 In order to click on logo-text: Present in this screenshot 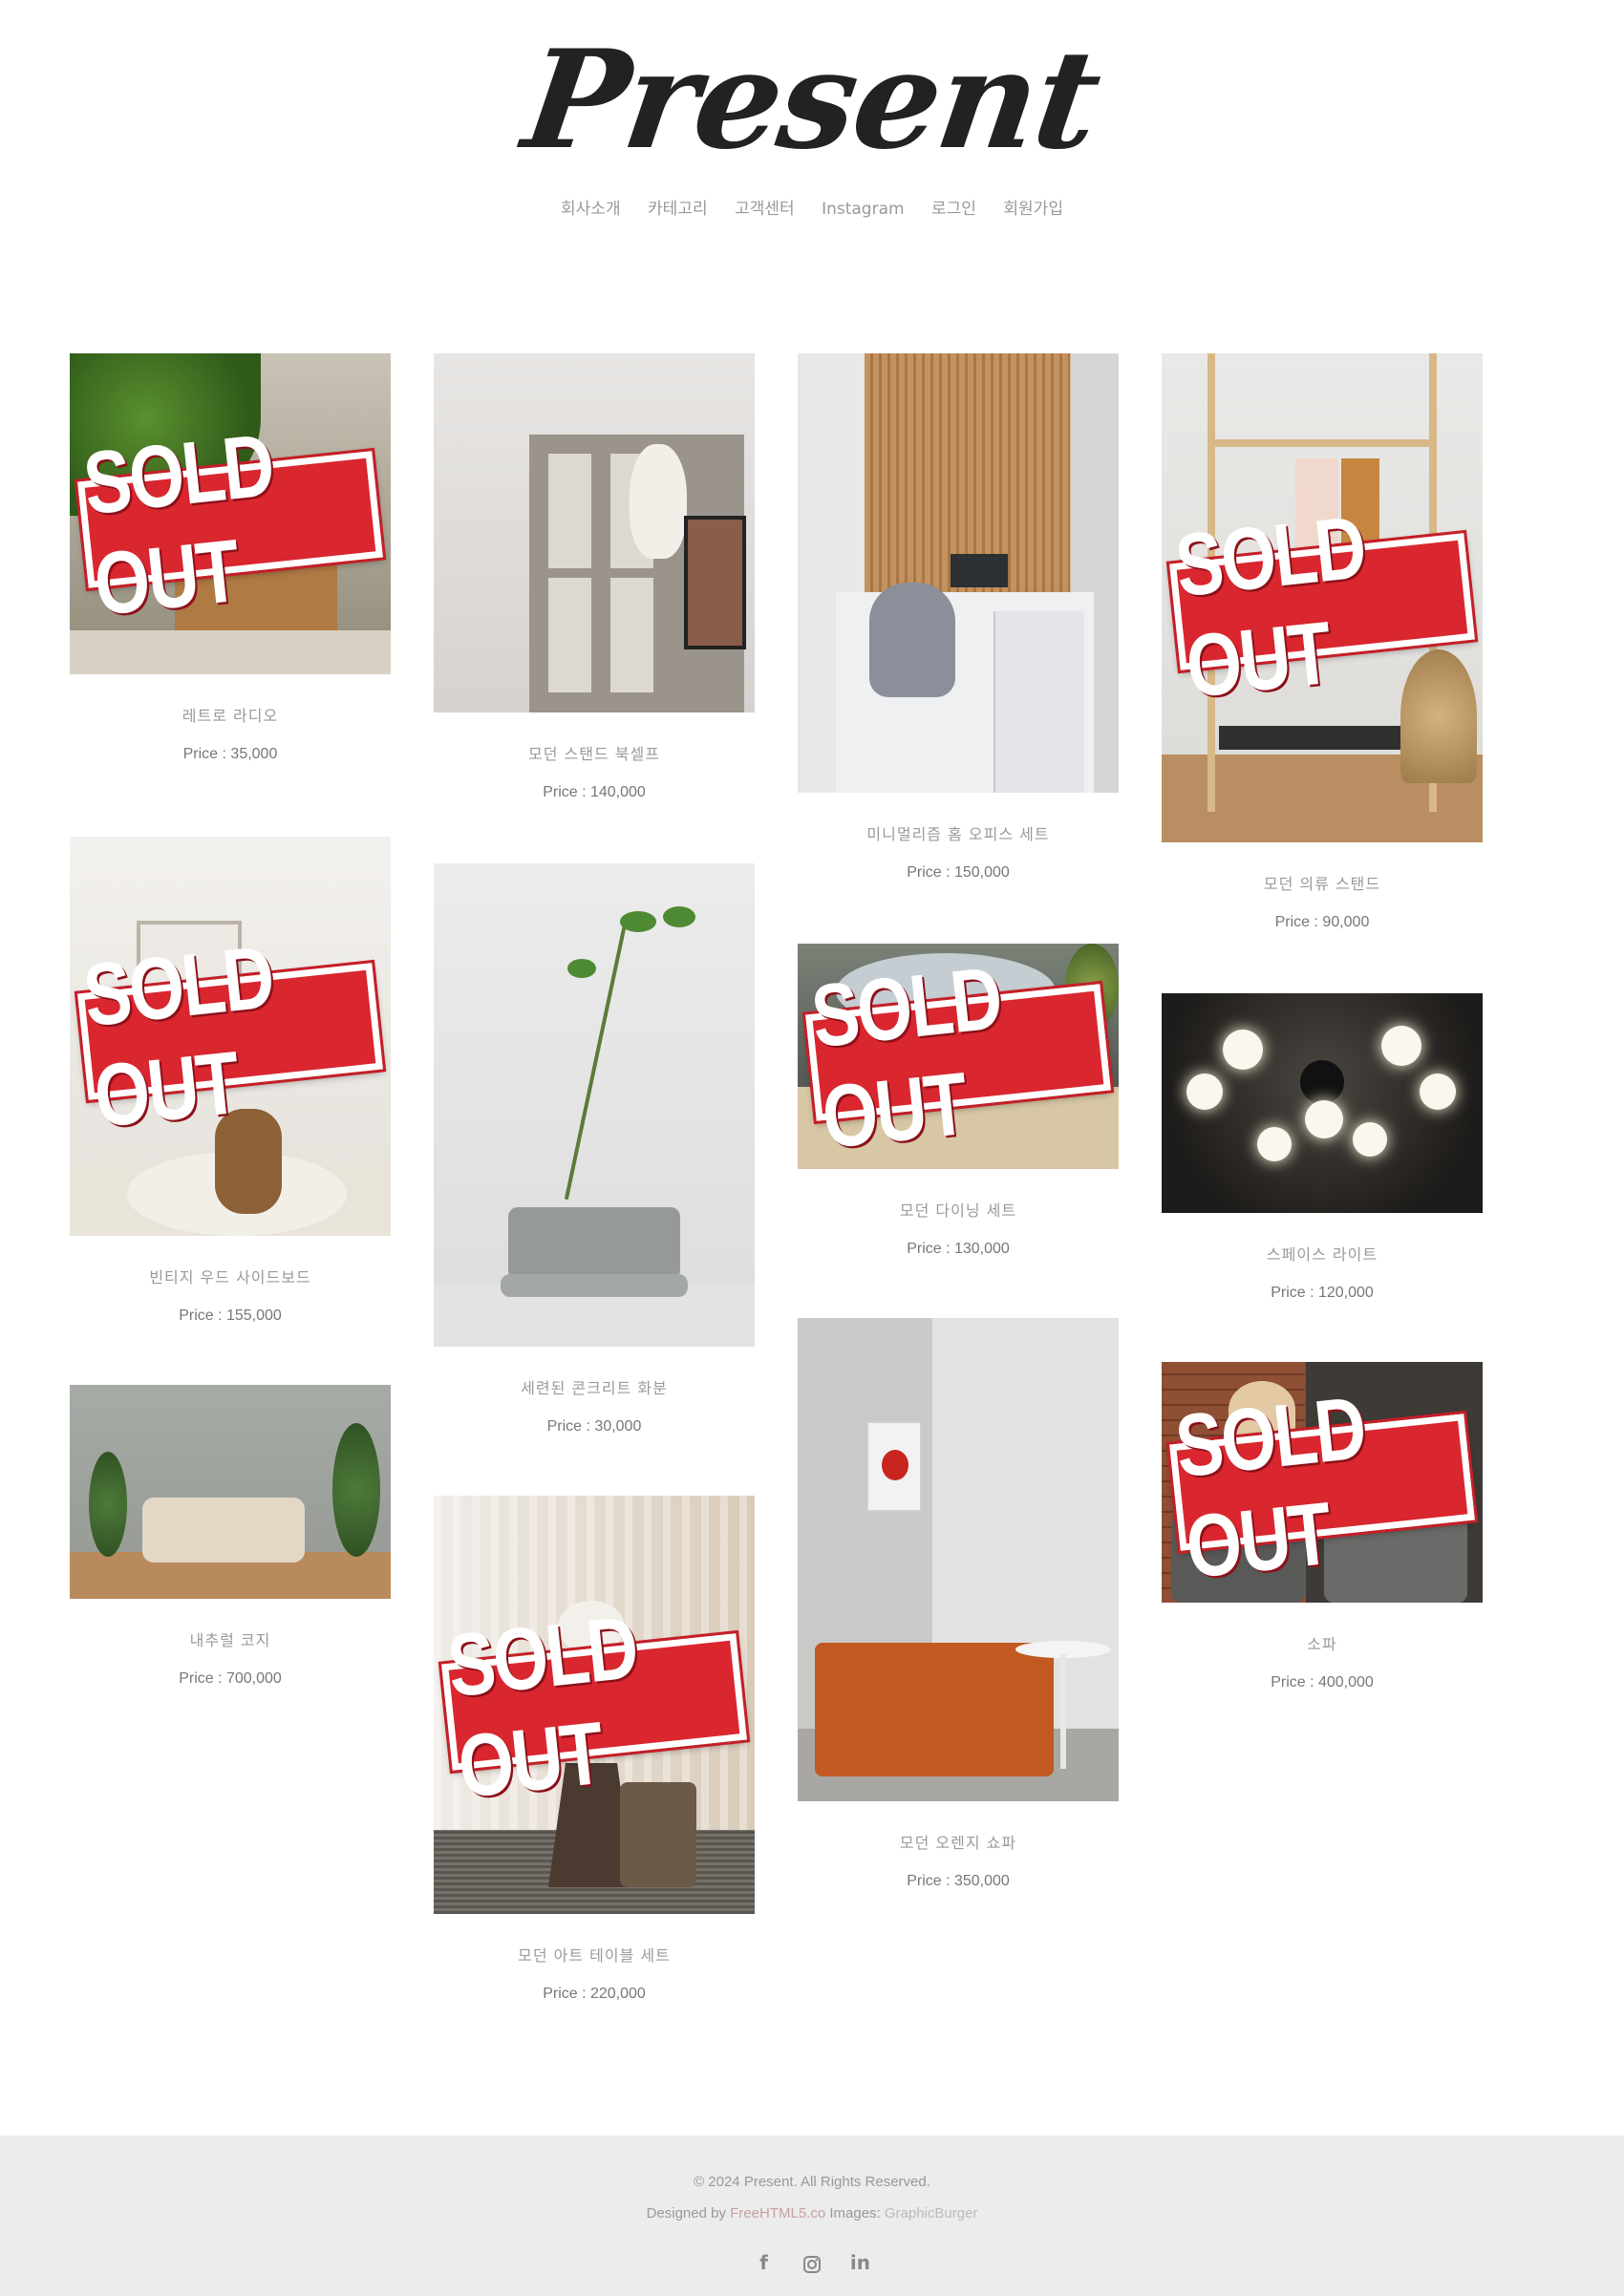, I will do `click(812, 100)`.